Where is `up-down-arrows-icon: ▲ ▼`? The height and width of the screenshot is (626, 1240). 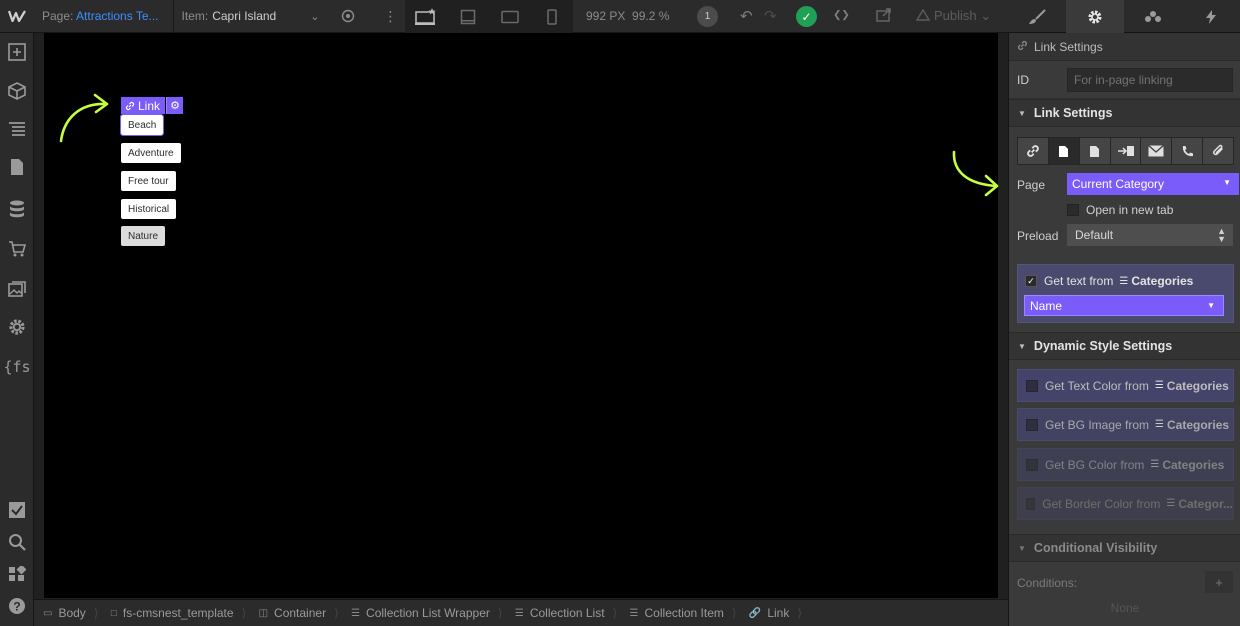
up-down-arrows-icon: ▲ ▼ is located at coordinates (1221, 235).